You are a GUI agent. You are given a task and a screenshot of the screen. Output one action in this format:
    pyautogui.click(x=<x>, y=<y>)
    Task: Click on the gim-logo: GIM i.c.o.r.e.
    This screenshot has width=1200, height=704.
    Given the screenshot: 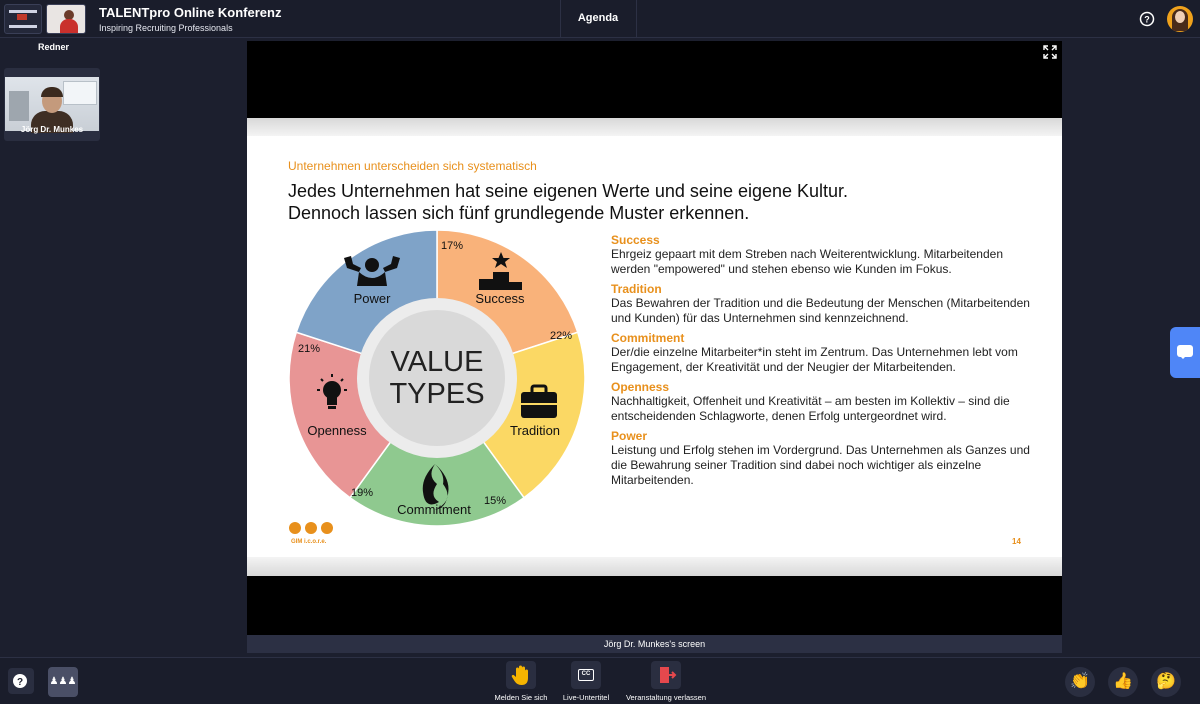 What is the action you would take?
    pyautogui.click(x=311, y=533)
    